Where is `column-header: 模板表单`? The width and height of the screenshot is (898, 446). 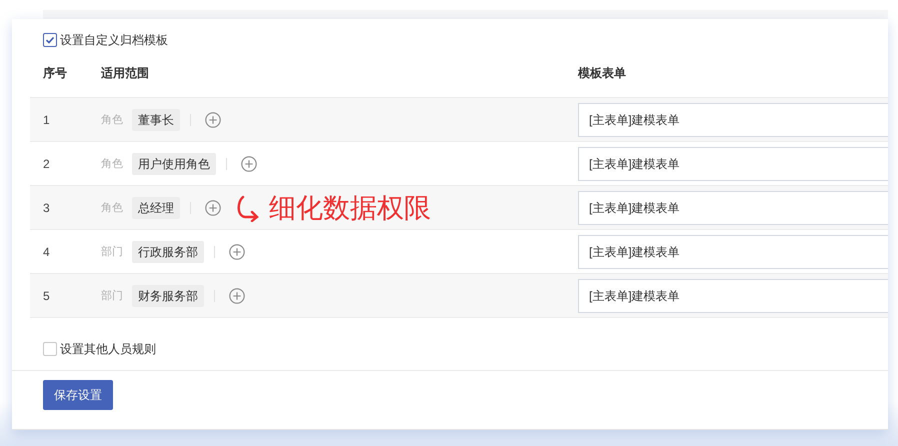 column-header: 模板表单 is located at coordinates (602, 73).